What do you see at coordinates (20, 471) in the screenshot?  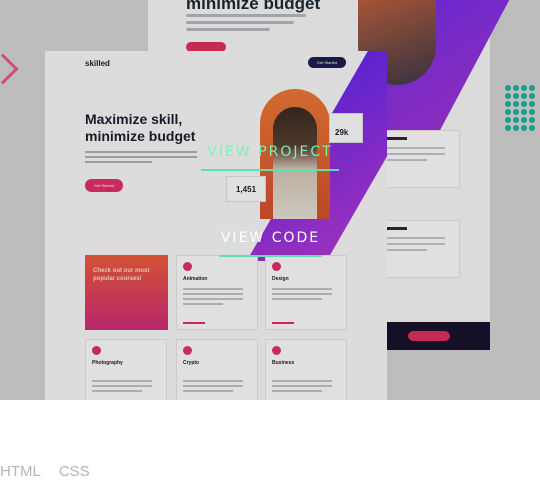 I see `tag-html: HTML` at bounding box center [20, 471].